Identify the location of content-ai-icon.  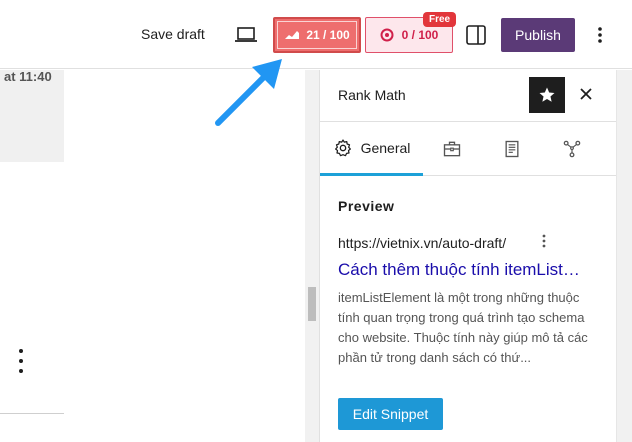
(387, 35).